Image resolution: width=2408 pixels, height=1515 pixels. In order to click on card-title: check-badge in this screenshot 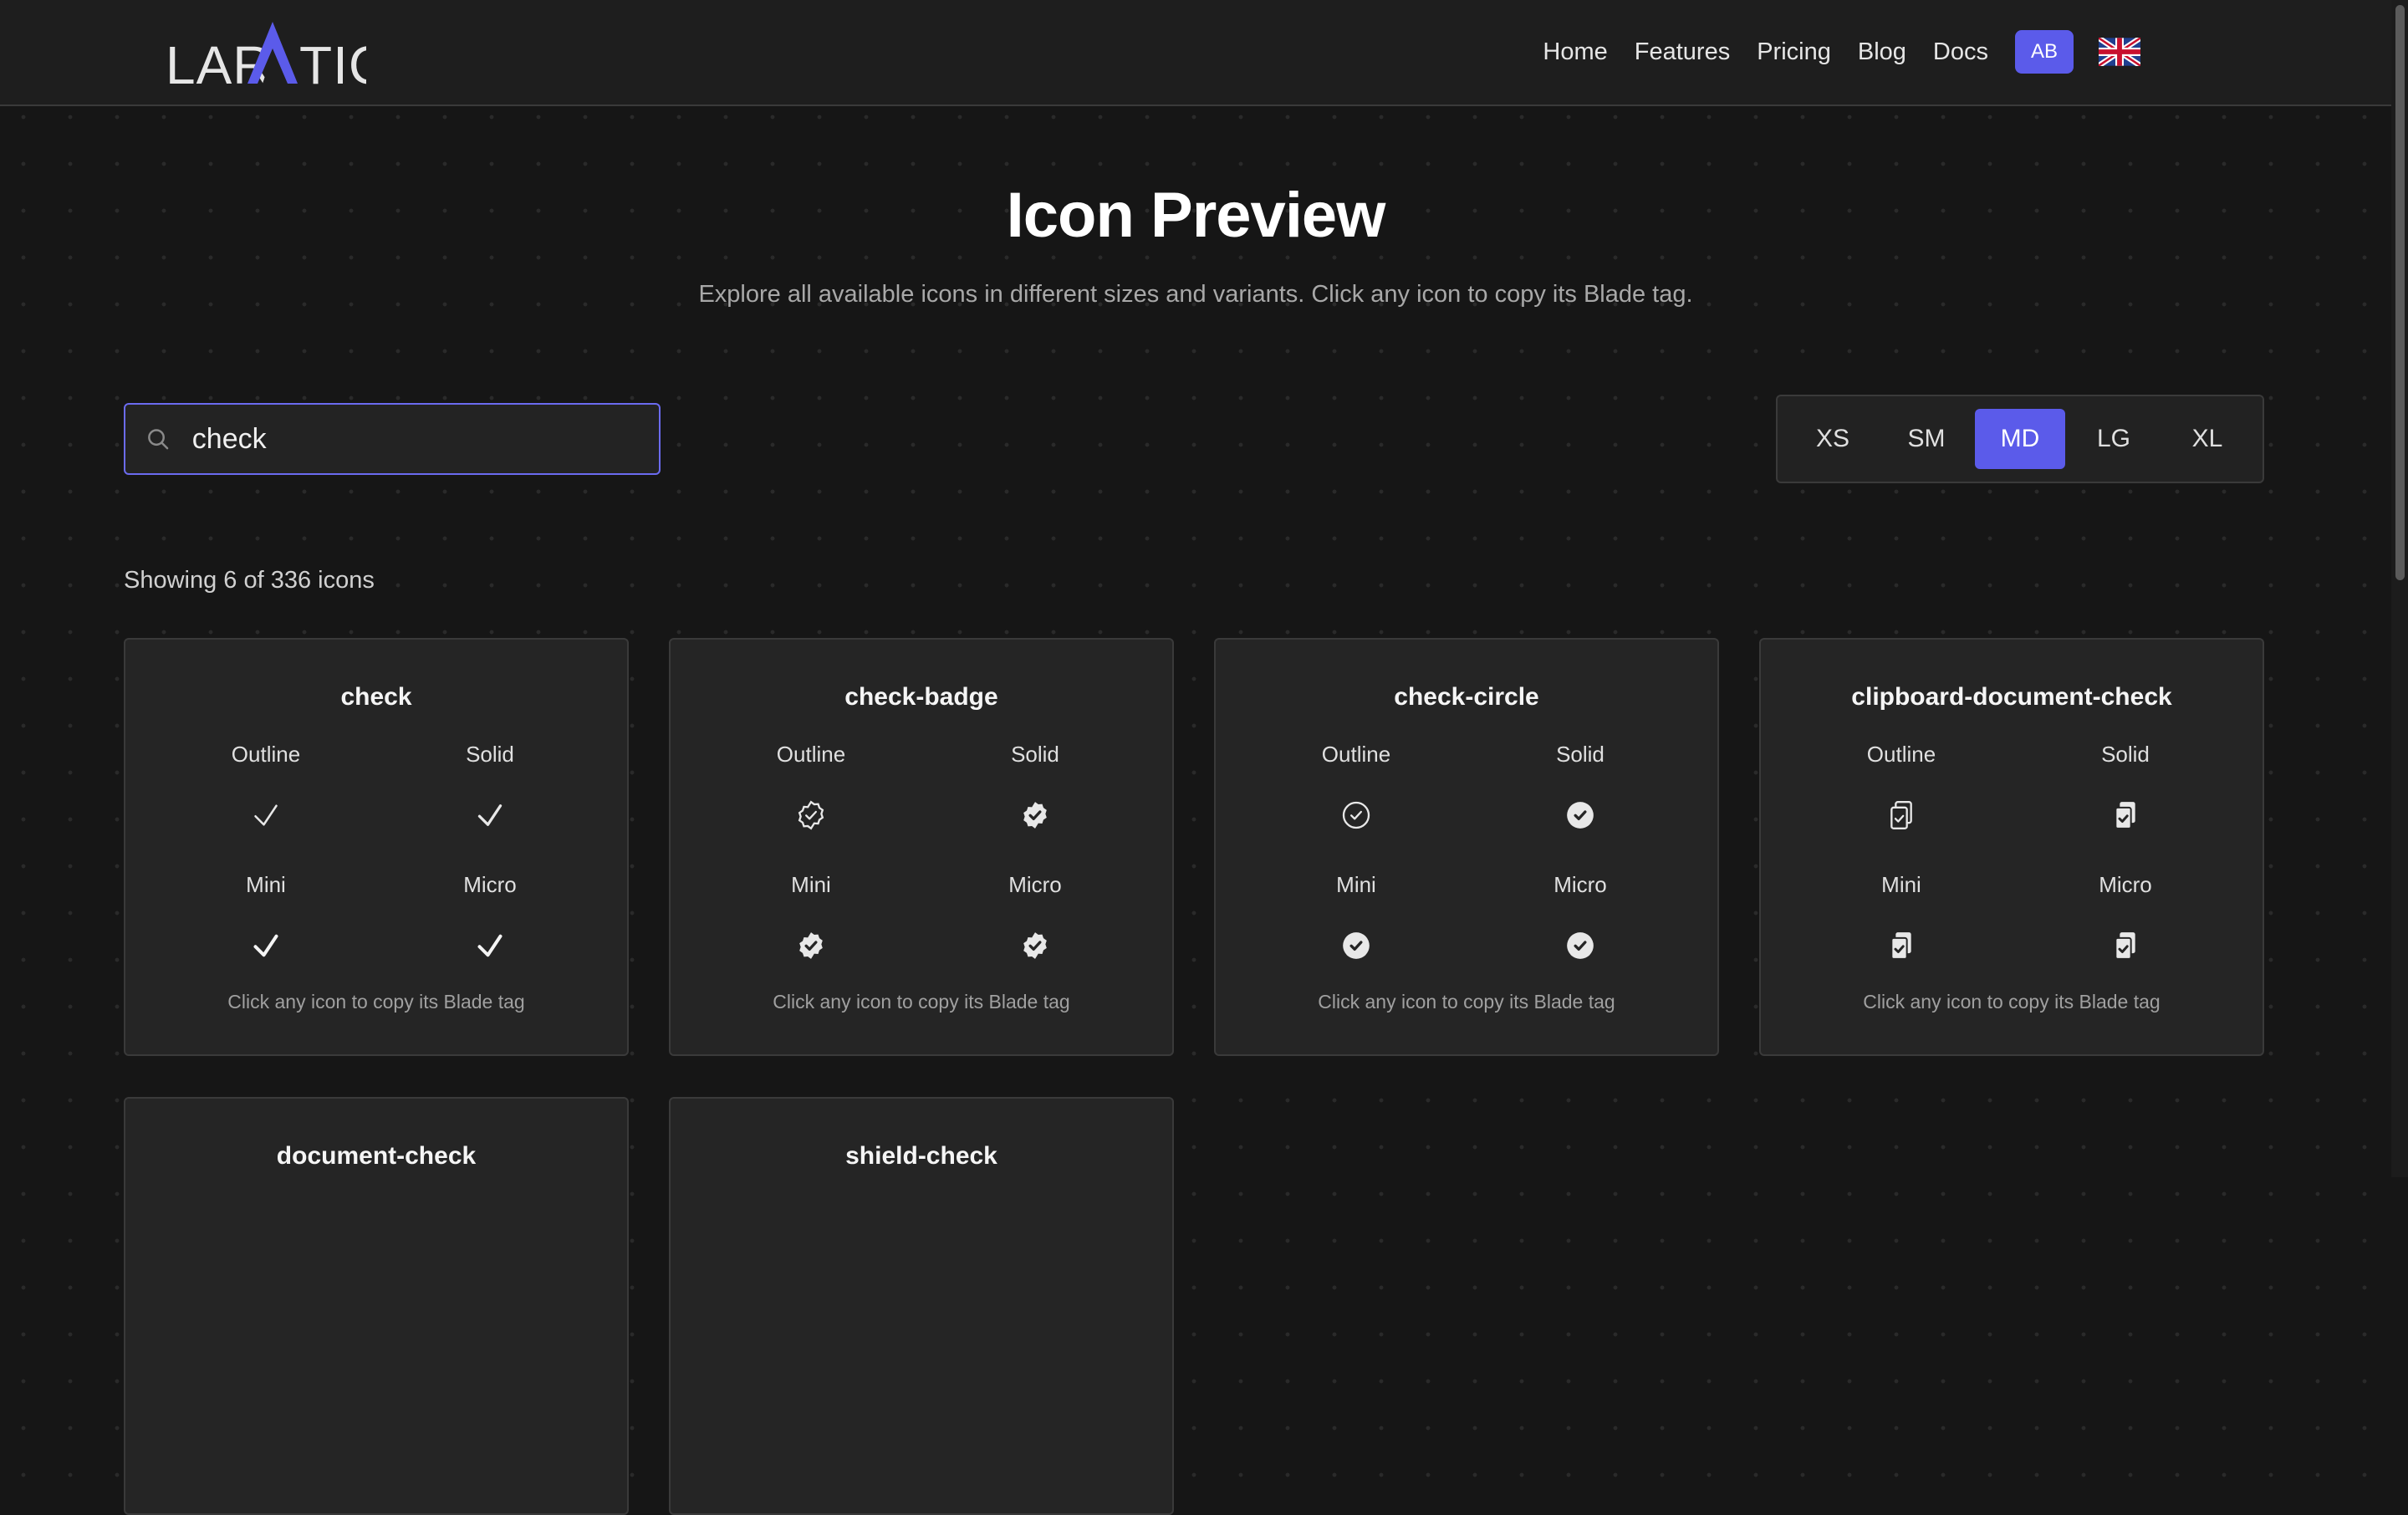, I will do `click(921, 697)`.